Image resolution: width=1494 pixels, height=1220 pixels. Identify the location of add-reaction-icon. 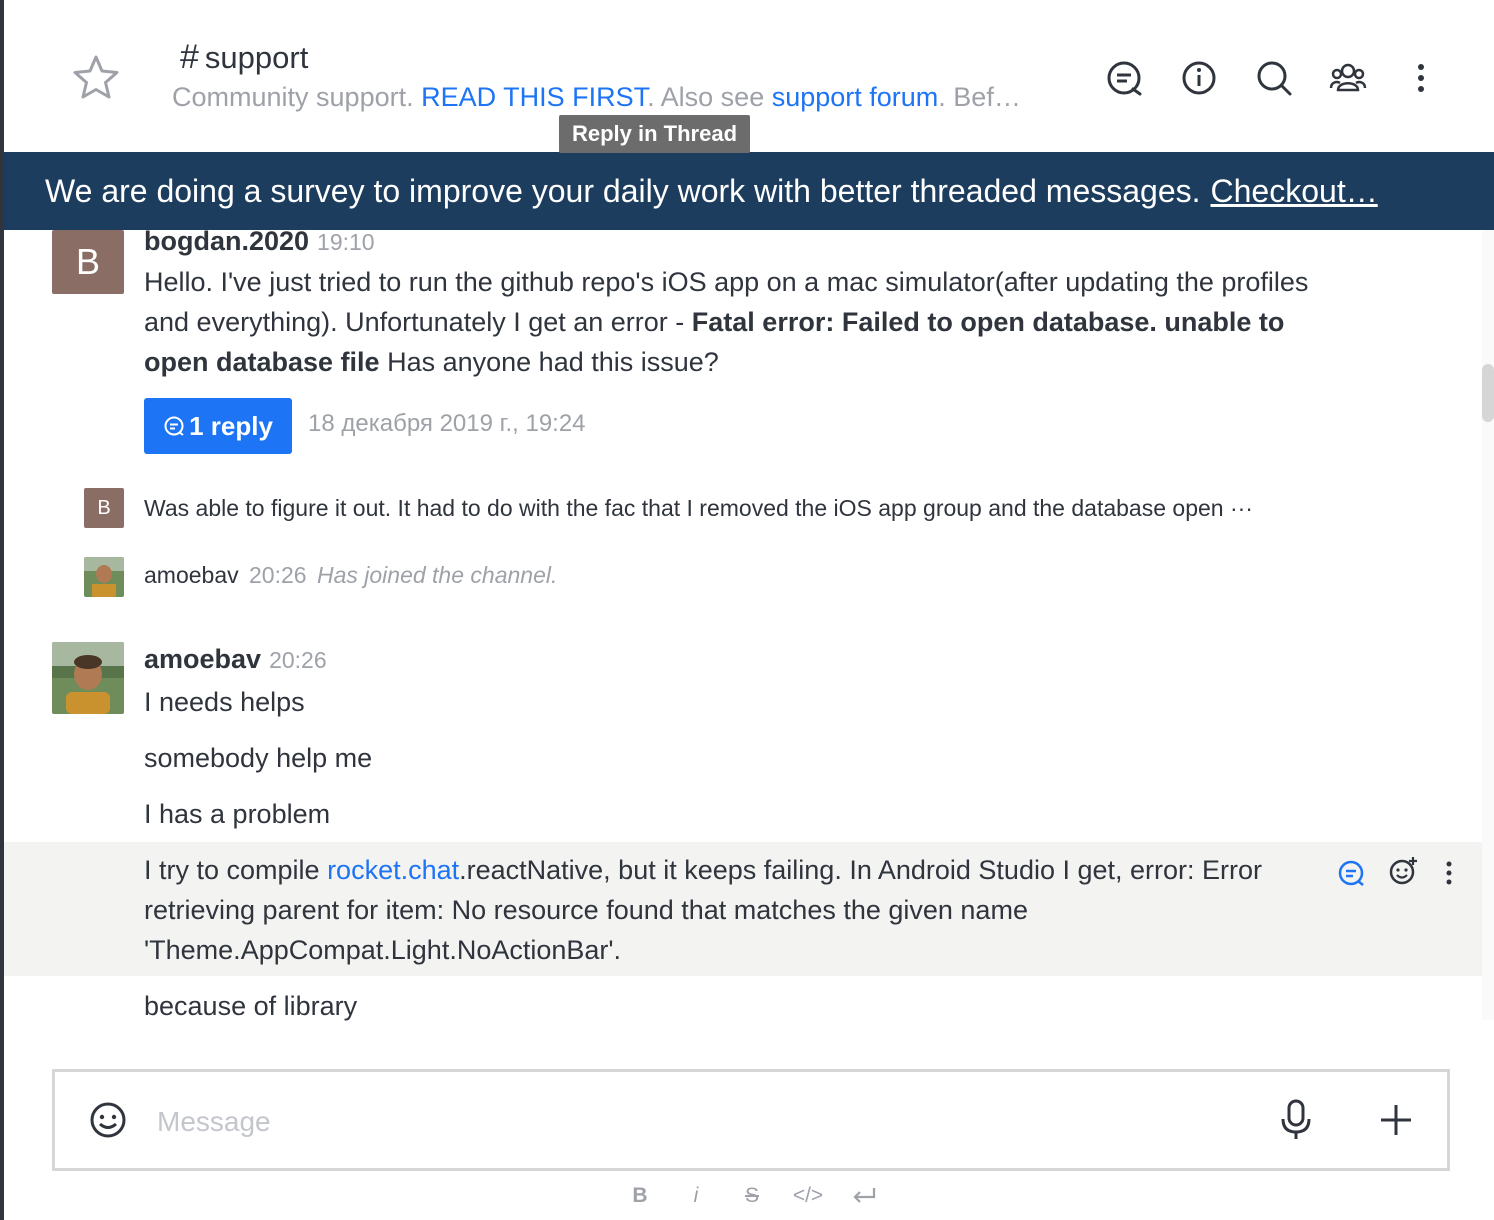
(1403, 871).